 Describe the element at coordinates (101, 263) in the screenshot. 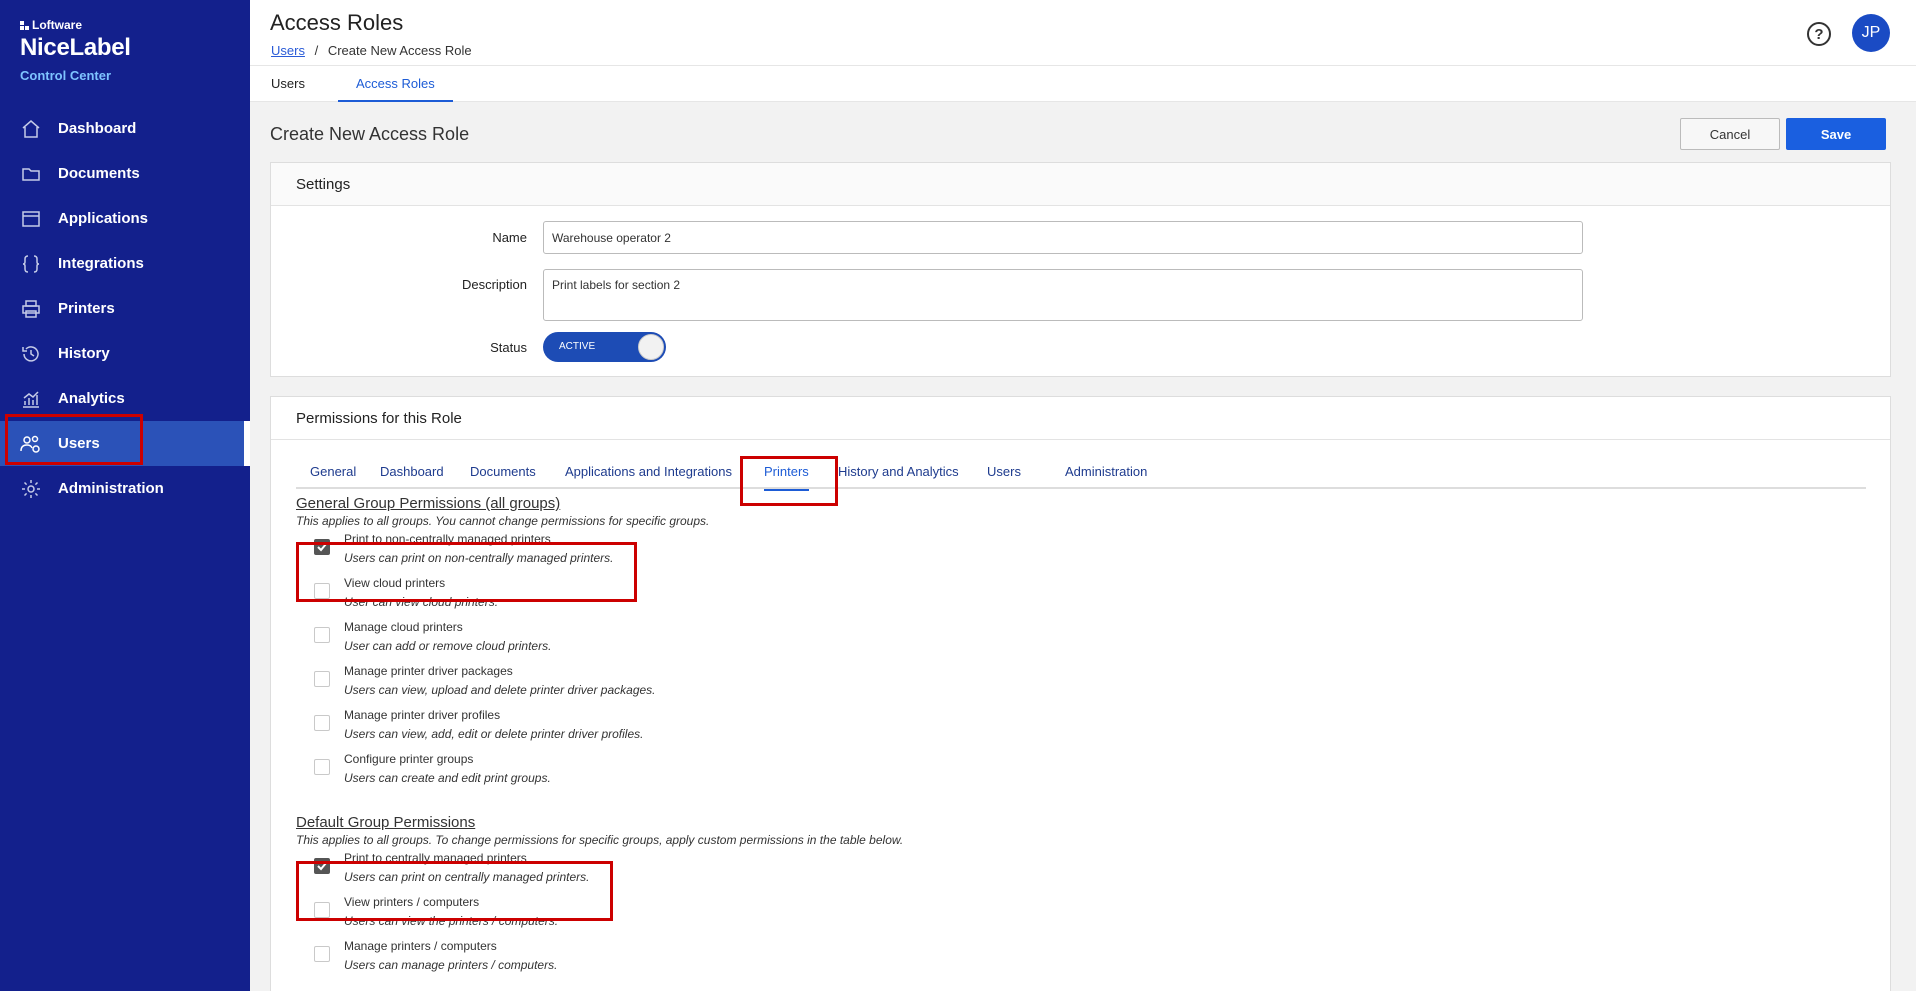

I see `sidebar-item-label: Integrations` at that location.